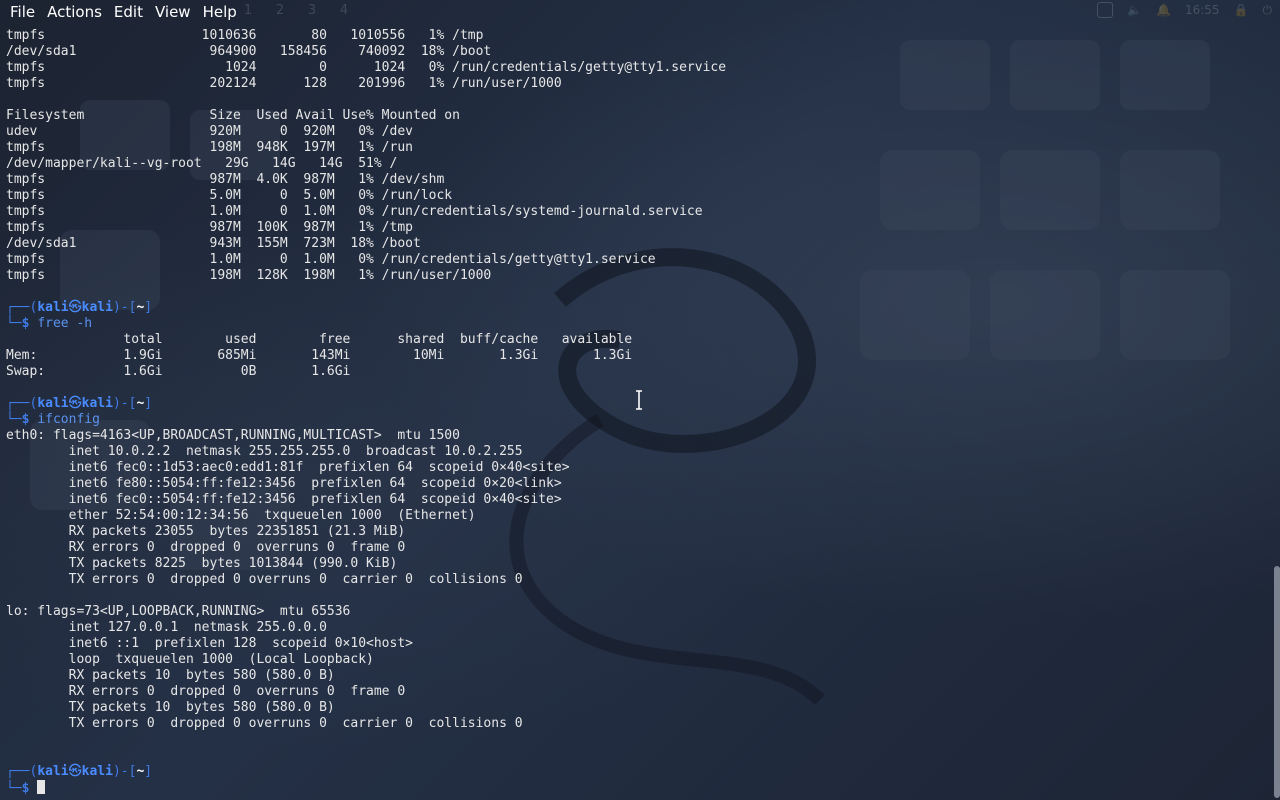 Image resolution: width=1280 pixels, height=800 pixels. I want to click on terminal-scrollbar, so click(1277, 682).